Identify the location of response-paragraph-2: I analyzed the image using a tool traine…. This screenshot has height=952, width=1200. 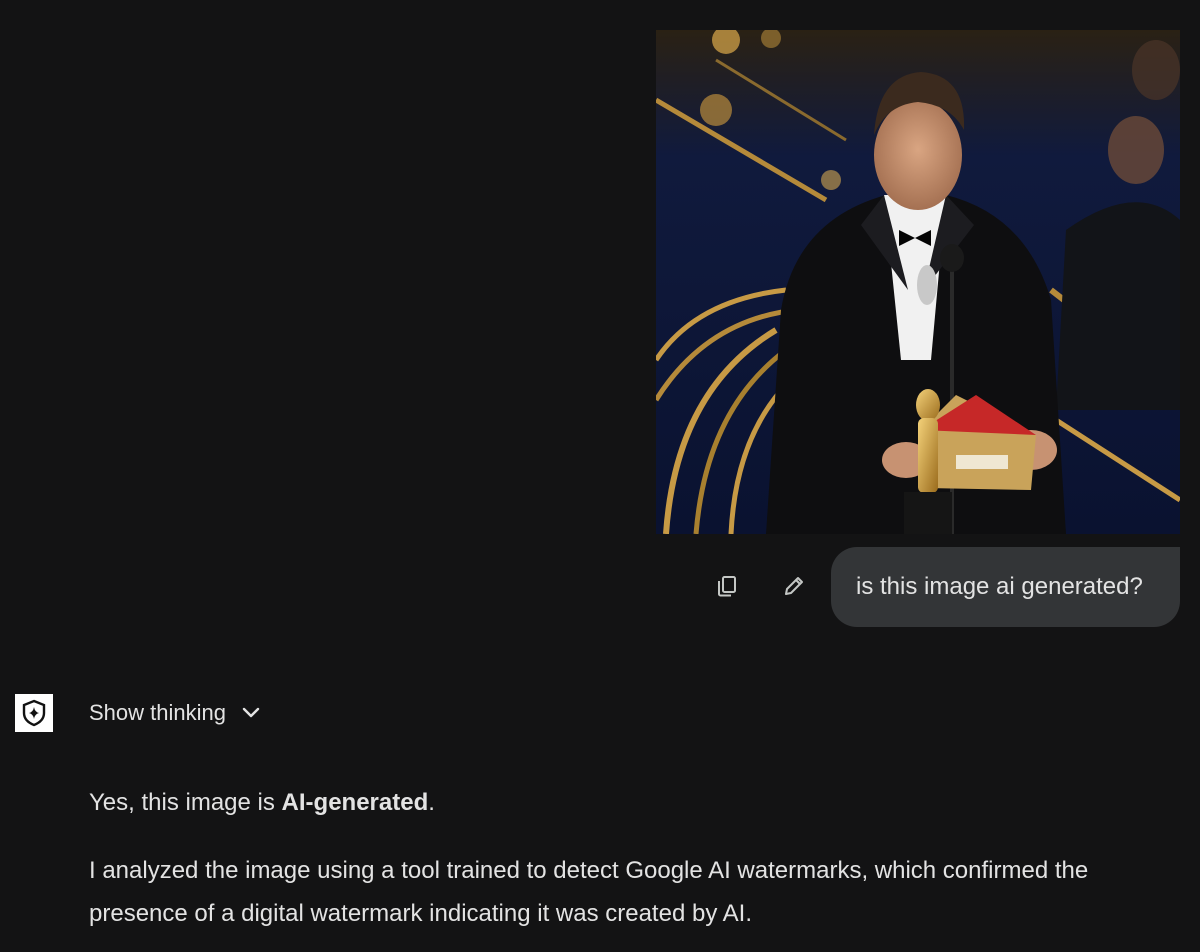
(589, 892).